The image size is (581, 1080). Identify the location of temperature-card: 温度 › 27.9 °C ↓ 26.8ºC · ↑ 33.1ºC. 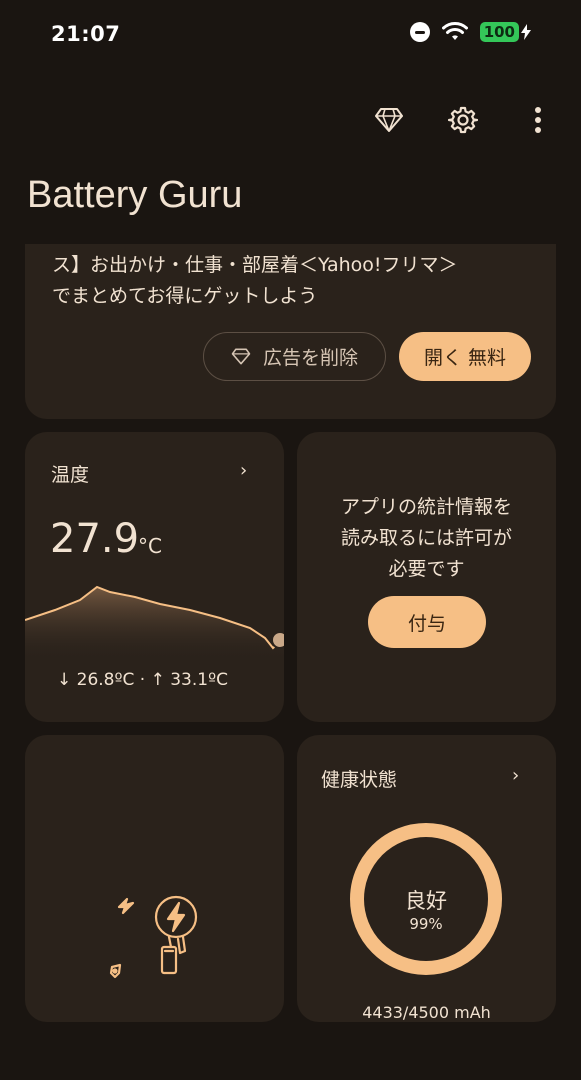
(154, 577).